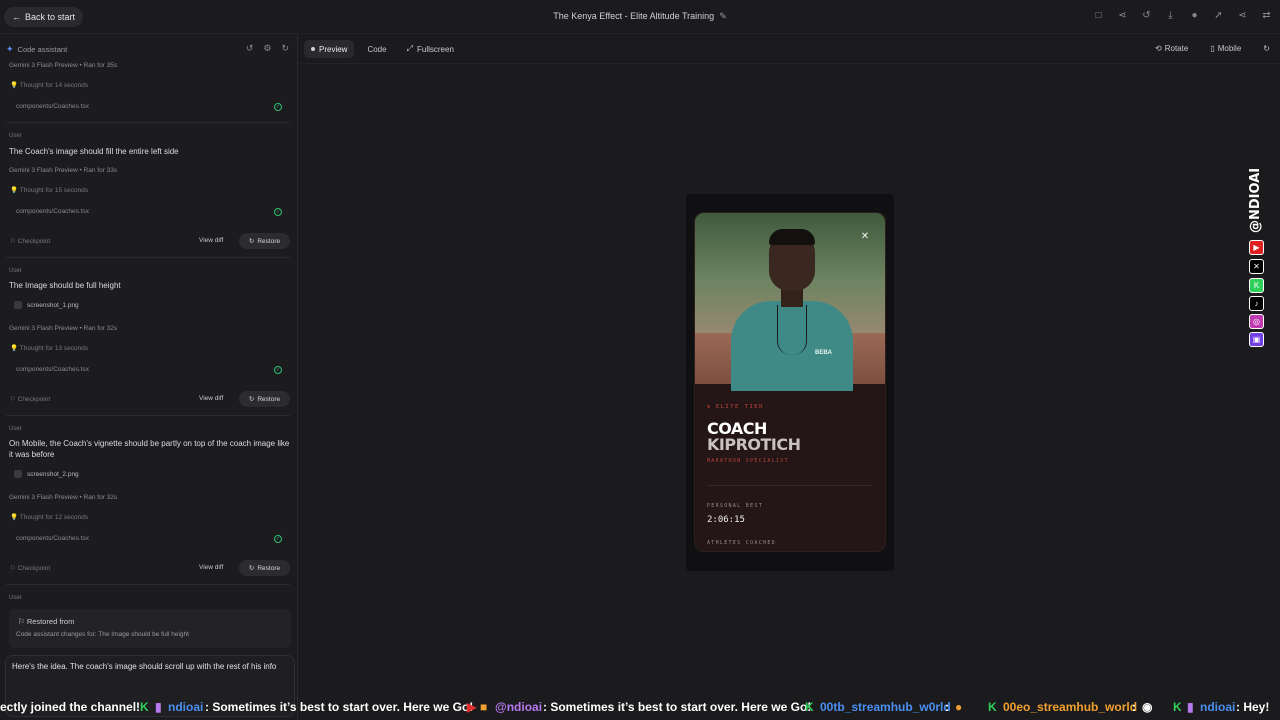  What do you see at coordinates (824, 353) in the screenshot?
I see `shirt-logo: BEBA` at bounding box center [824, 353].